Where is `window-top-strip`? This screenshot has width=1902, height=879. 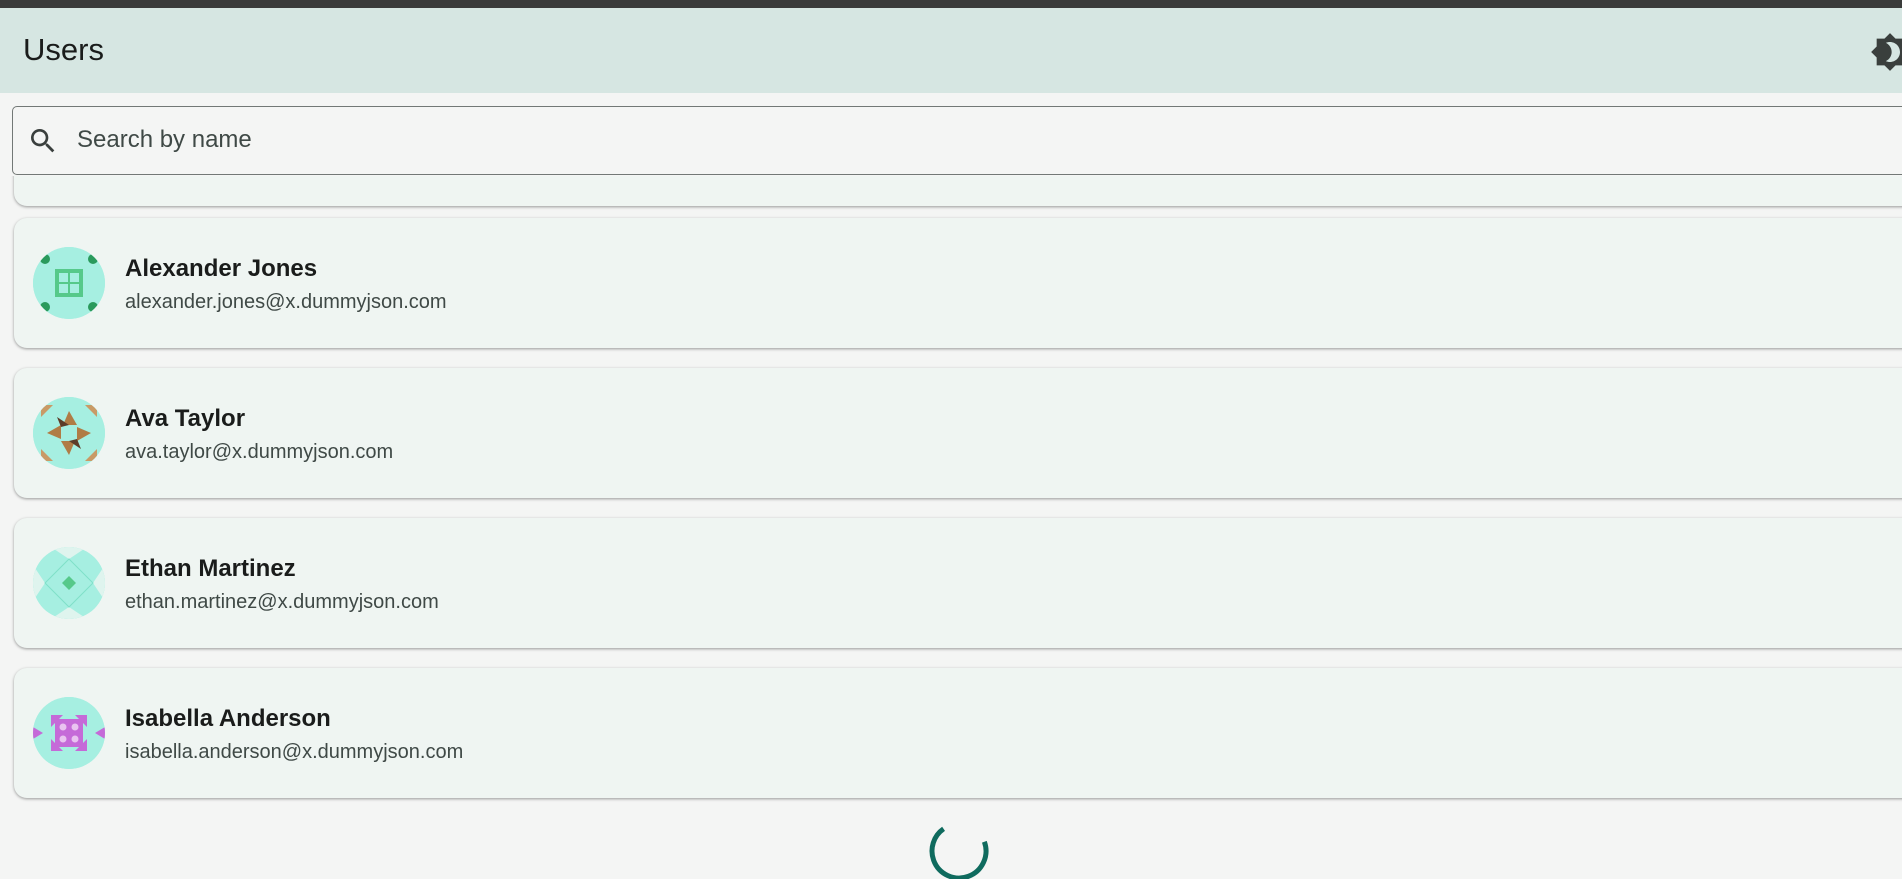 window-top-strip is located at coordinates (951, 4).